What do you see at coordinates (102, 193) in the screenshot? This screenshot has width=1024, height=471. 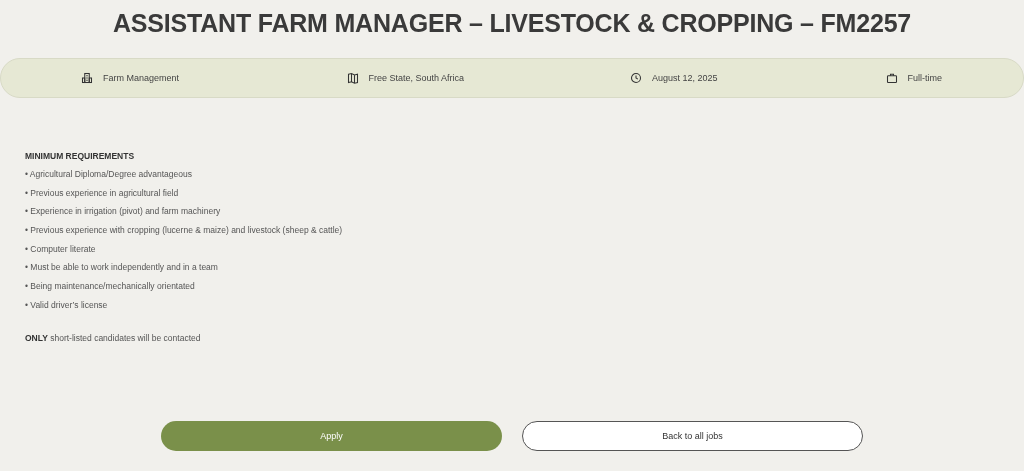 I see `requirement-item: • Previous experience in agricultural field` at bounding box center [102, 193].